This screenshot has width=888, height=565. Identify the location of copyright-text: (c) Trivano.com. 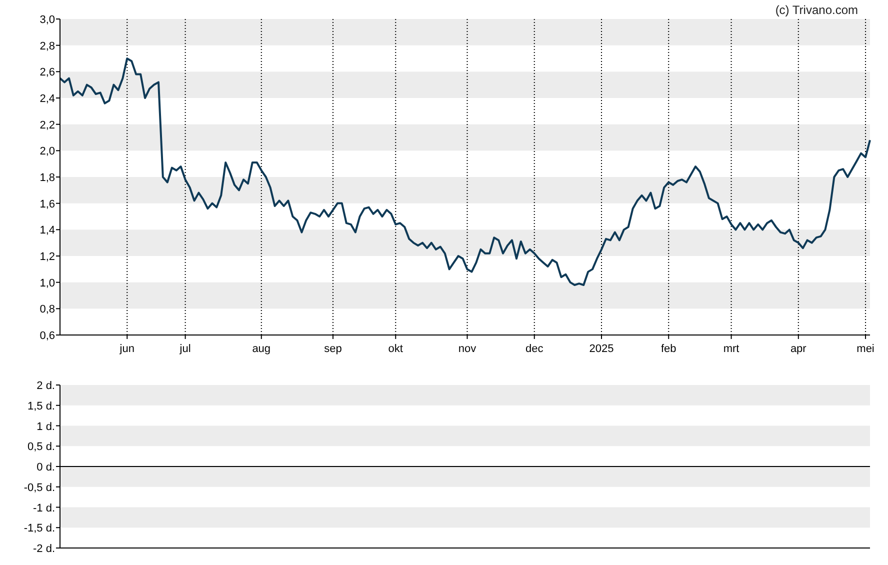
(816, 10).